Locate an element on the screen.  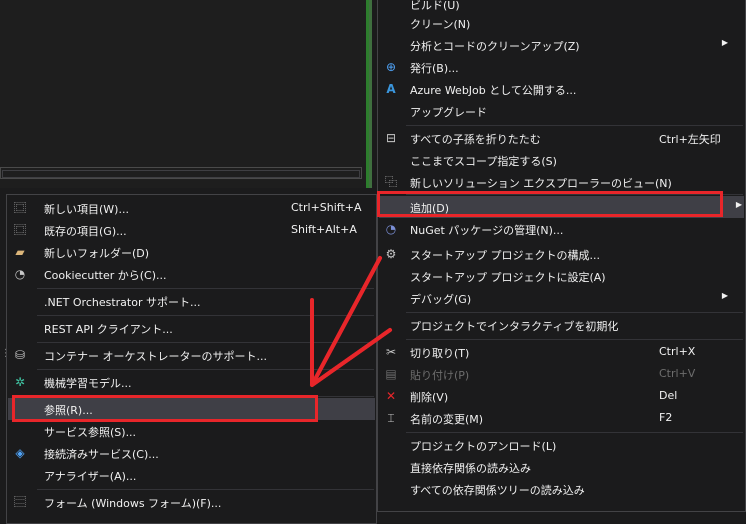
annotation-arrow is located at coordinates (351, 321).